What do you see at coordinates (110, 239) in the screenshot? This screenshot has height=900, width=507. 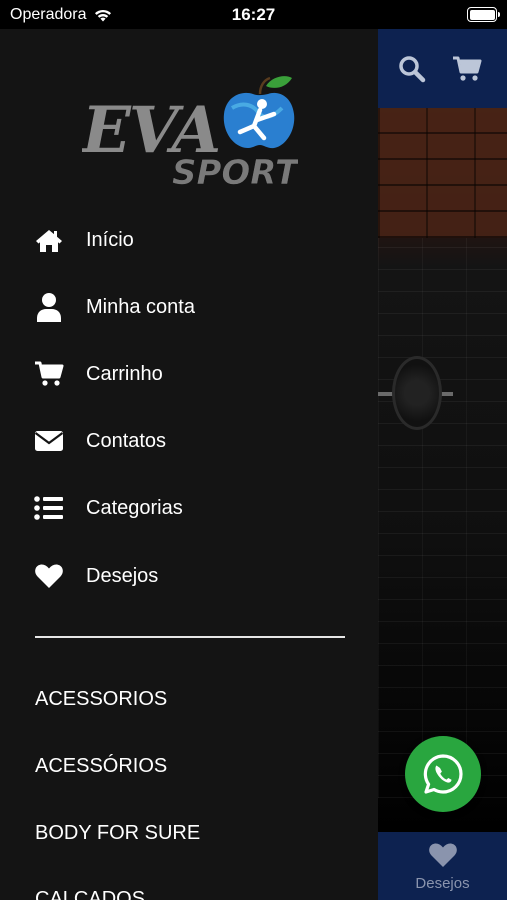 I see `menu-item-label: Início` at bounding box center [110, 239].